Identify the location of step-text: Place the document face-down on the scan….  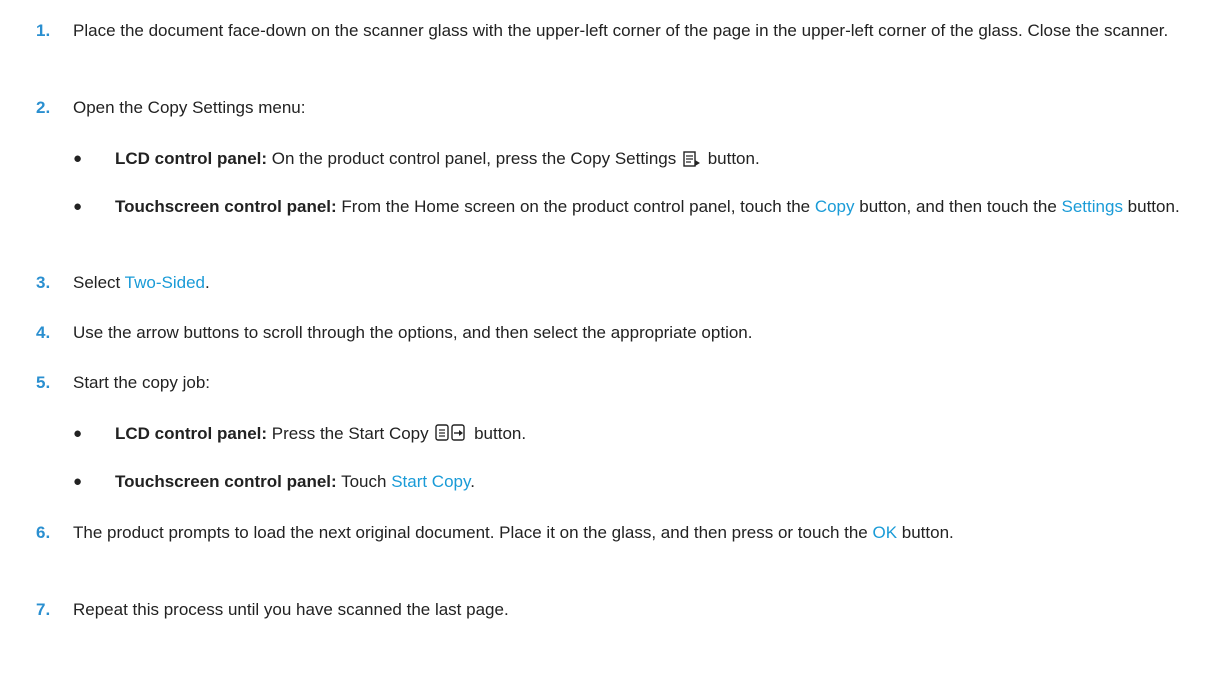
(621, 30).